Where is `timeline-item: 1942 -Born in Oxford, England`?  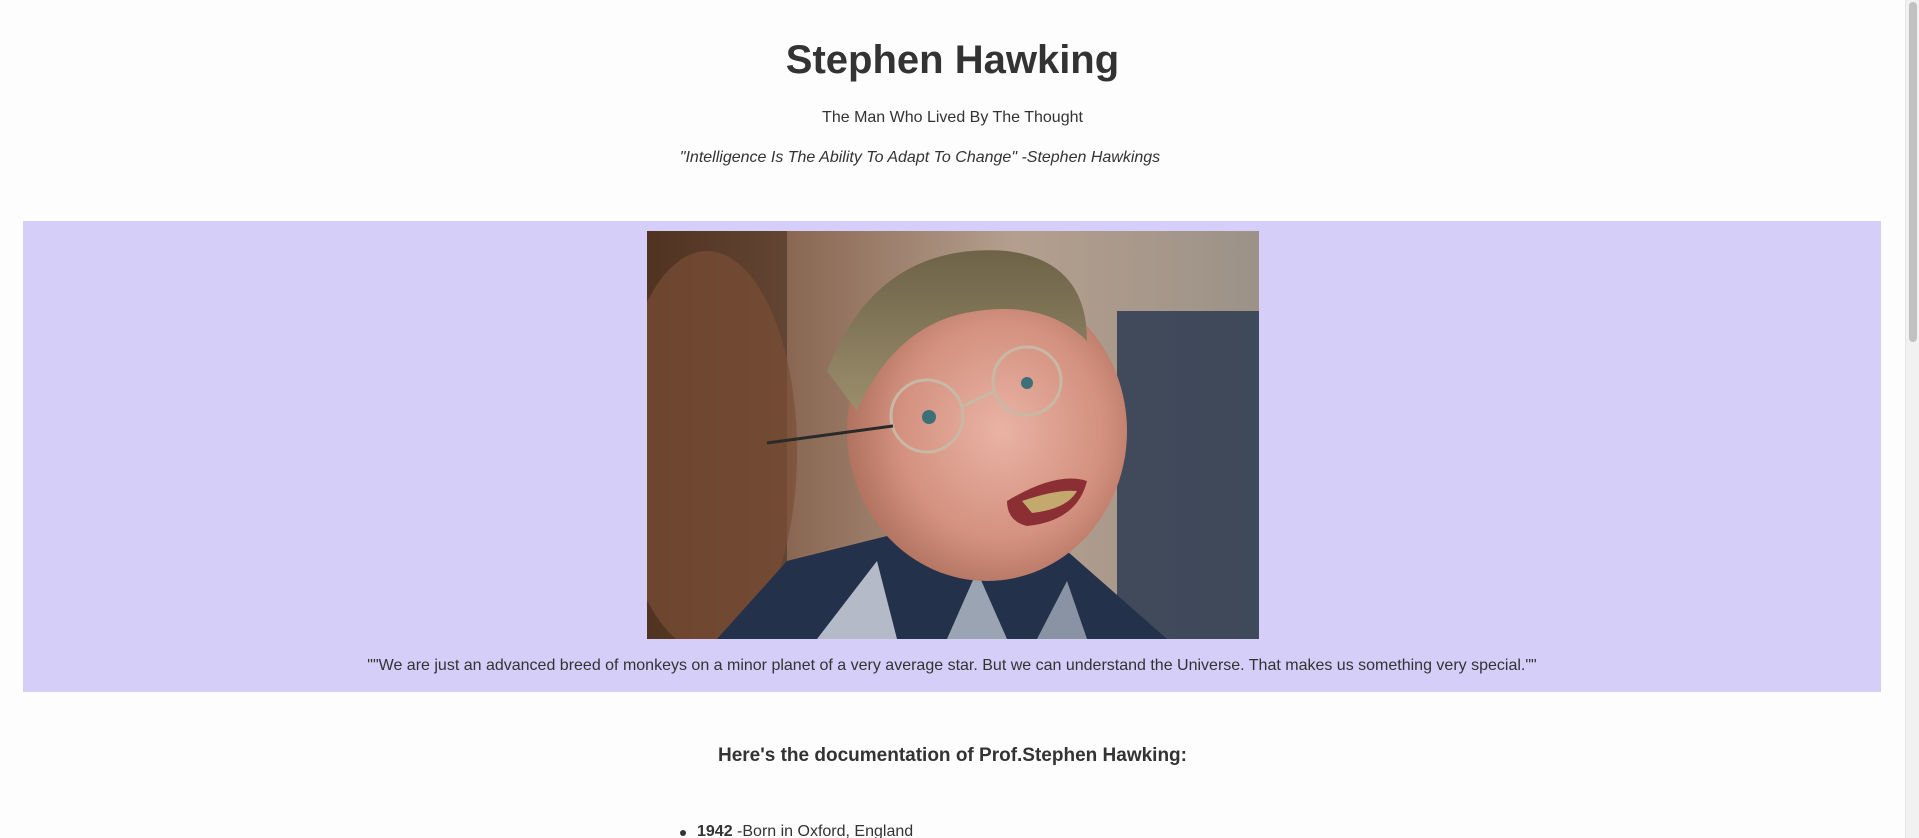
timeline-item: 1942 -Born in Oxford, England is located at coordinates (796, 829).